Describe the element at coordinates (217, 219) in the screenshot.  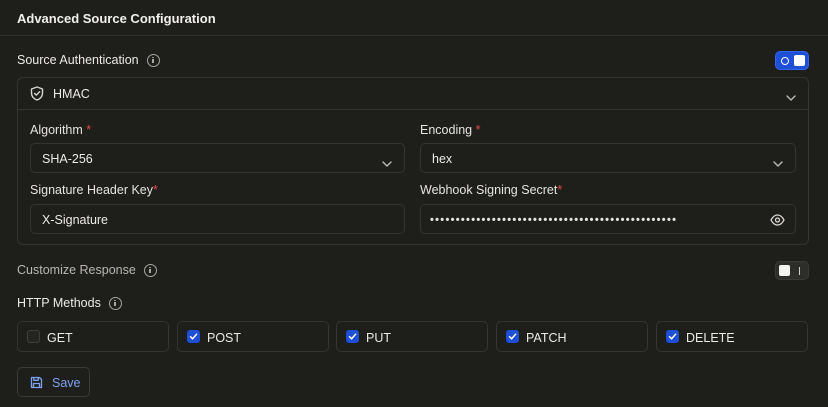
I see `signature-header-key-input: X-Signature` at that location.